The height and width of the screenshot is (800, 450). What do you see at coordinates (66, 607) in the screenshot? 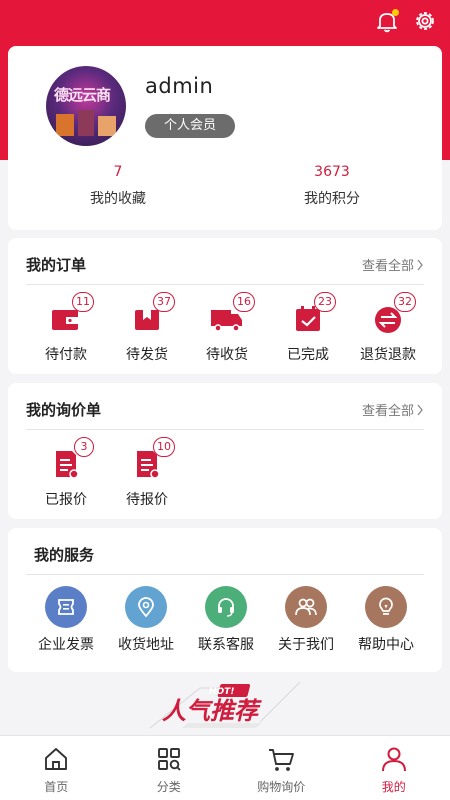
I see `invoice-icon` at bounding box center [66, 607].